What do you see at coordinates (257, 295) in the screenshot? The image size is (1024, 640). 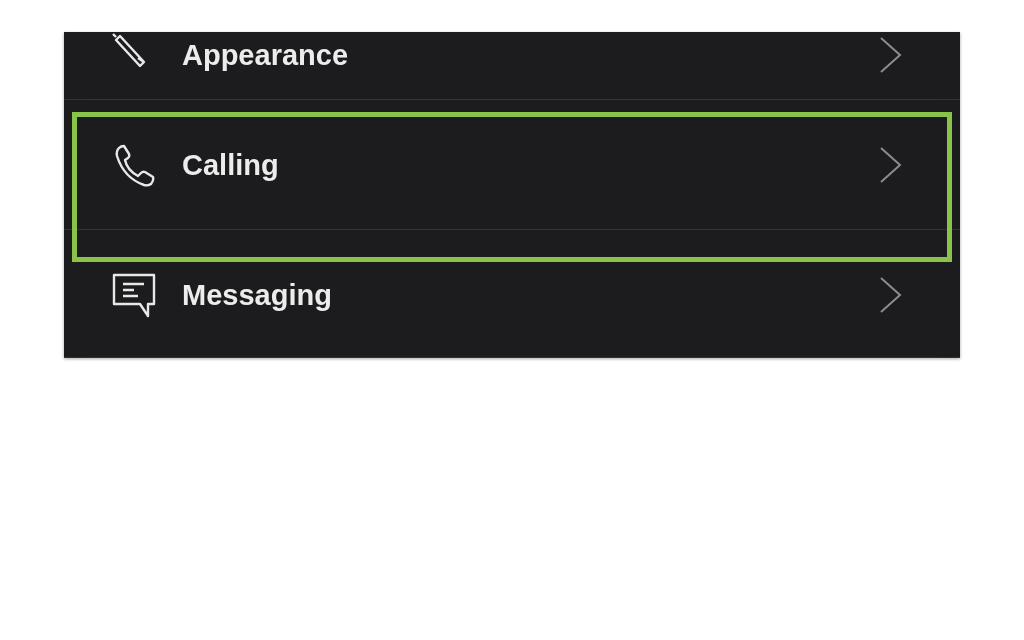 I see `setting-label: Messaging` at bounding box center [257, 295].